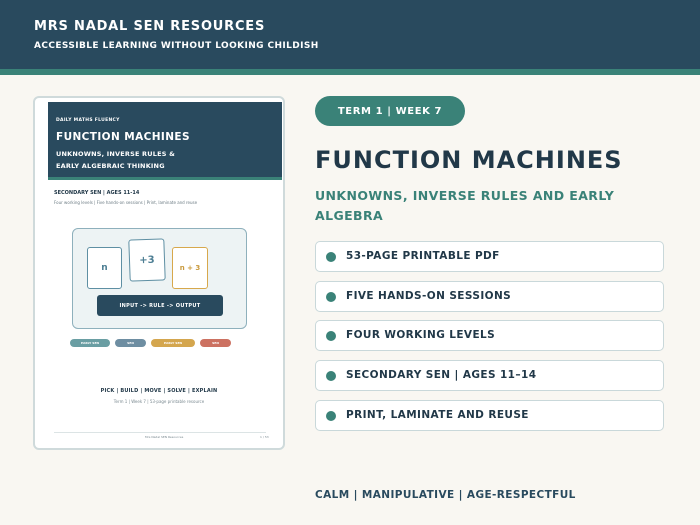 The image size is (700, 525). I want to click on feature-item: PRINT, LAMINATE AND REUSE, so click(489, 415).